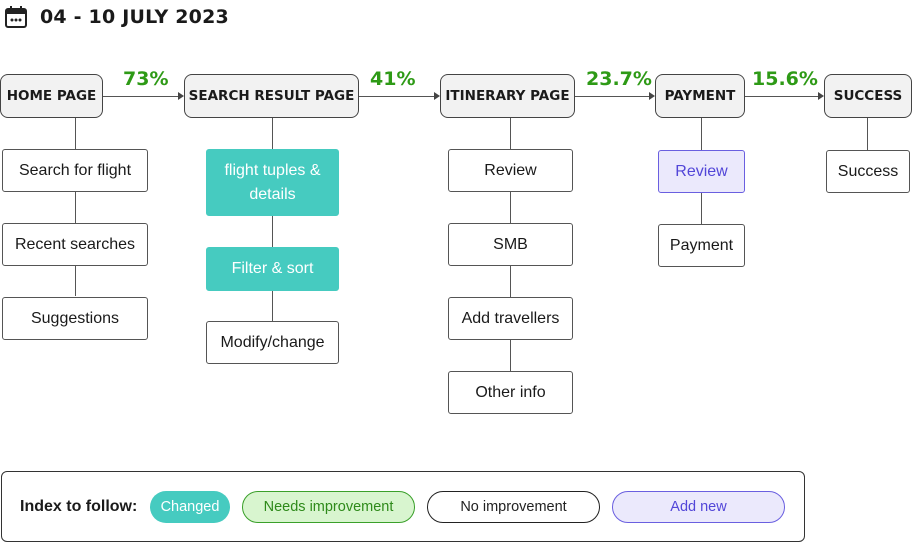 The height and width of the screenshot is (543, 912). I want to click on conversion-rate: 41%, so click(393, 79).